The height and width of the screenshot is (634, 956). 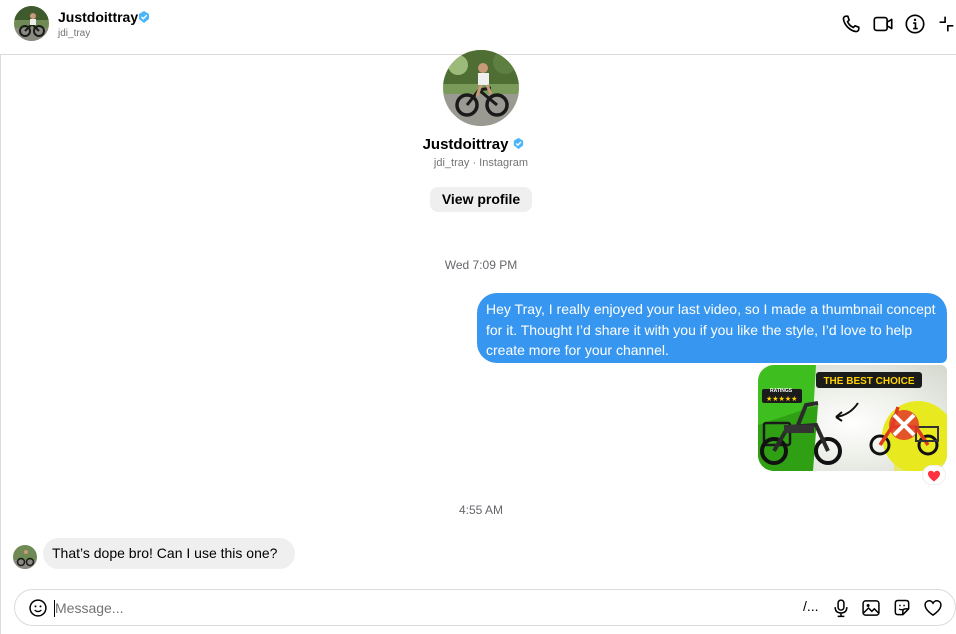 I want to click on profile-name: Justdoittray, so click(x=466, y=144).